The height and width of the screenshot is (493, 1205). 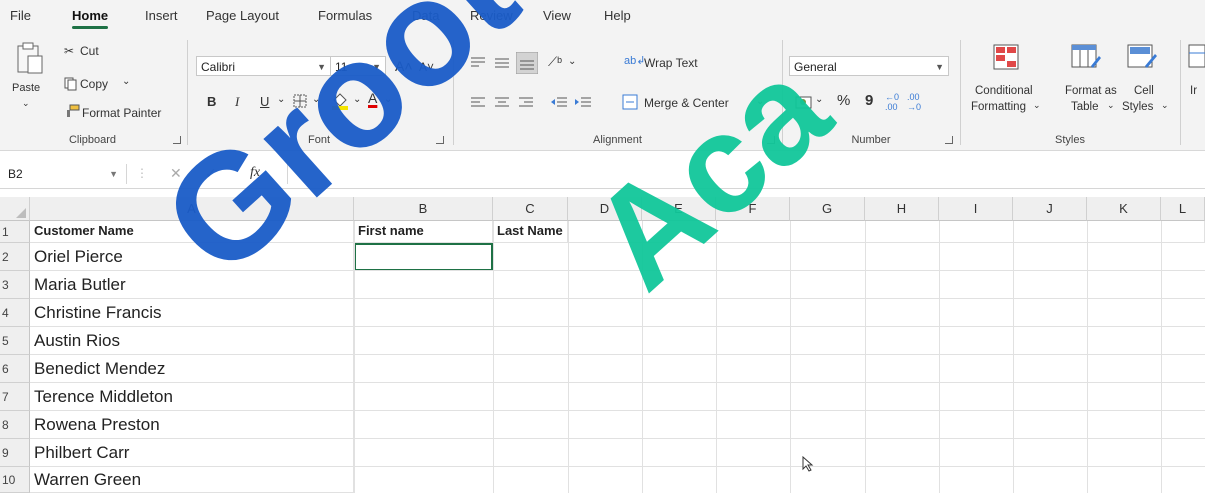 What do you see at coordinates (26, 88) in the screenshot?
I see `paste-button: Paste` at bounding box center [26, 88].